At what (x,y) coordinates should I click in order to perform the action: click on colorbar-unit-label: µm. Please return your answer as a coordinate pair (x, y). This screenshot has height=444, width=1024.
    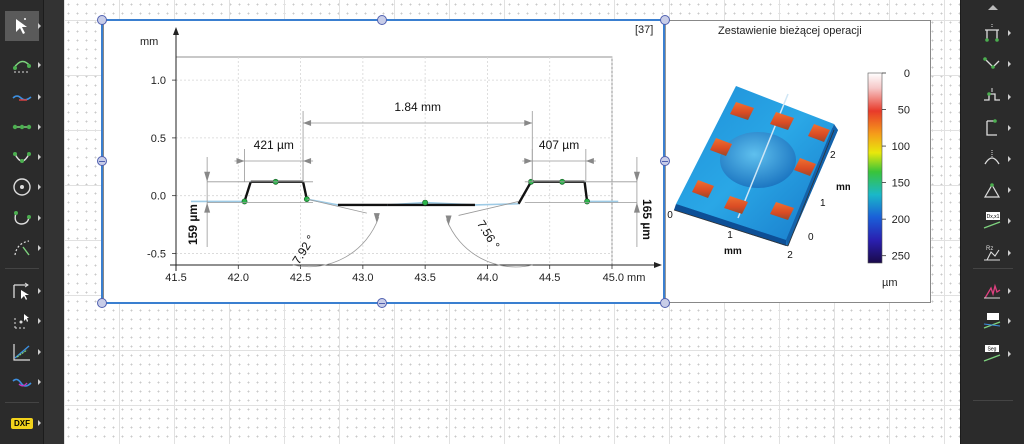
    Looking at the image, I should click on (890, 283).